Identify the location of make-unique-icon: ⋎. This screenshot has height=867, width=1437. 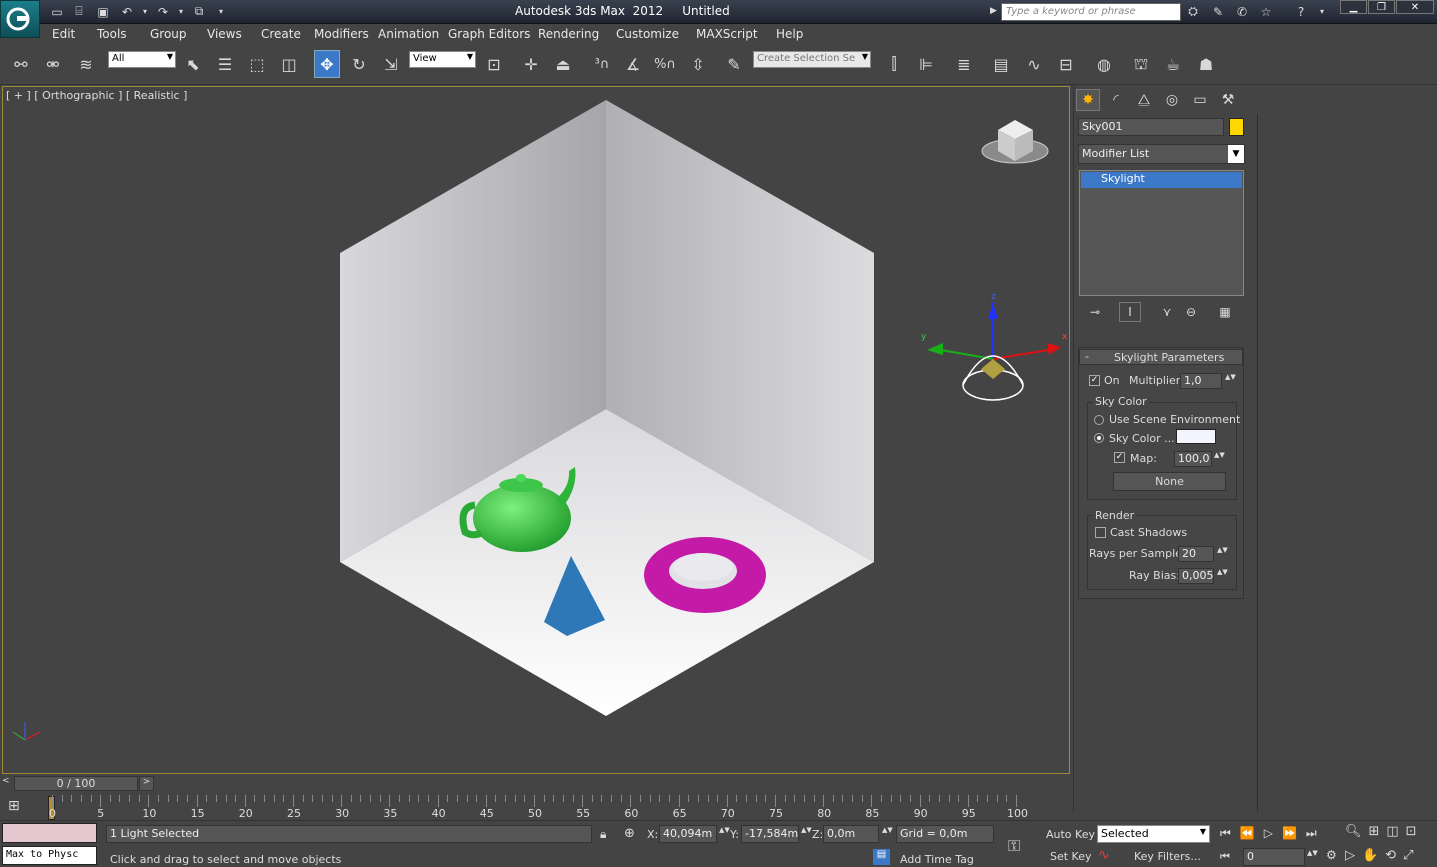
(1167, 312).